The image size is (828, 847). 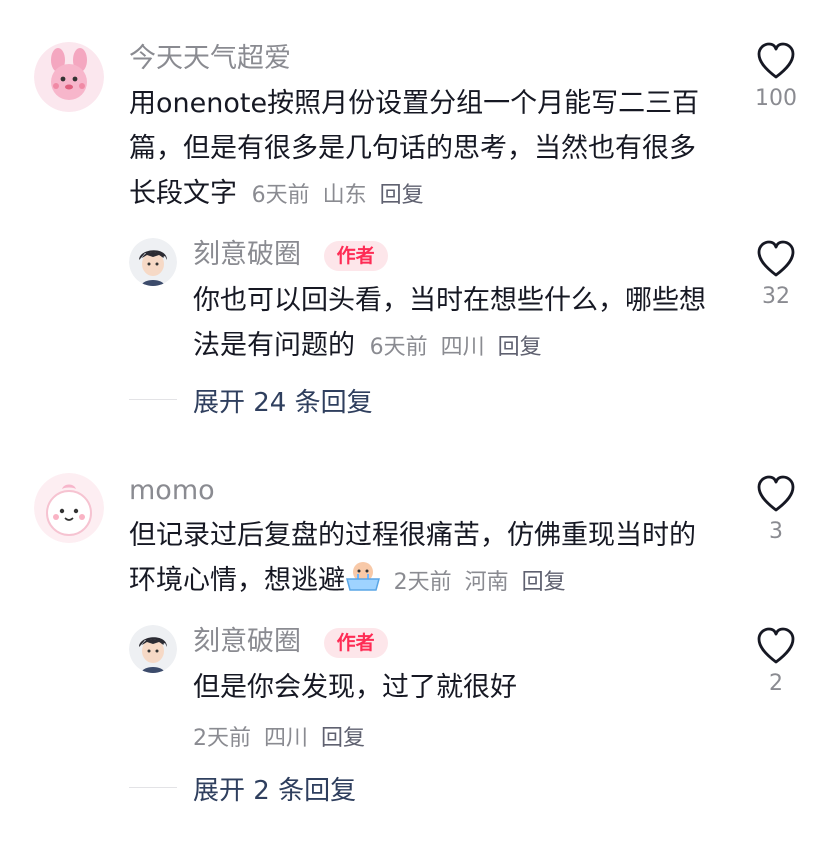 I want to click on like-count: 32, so click(x=776, y=296).